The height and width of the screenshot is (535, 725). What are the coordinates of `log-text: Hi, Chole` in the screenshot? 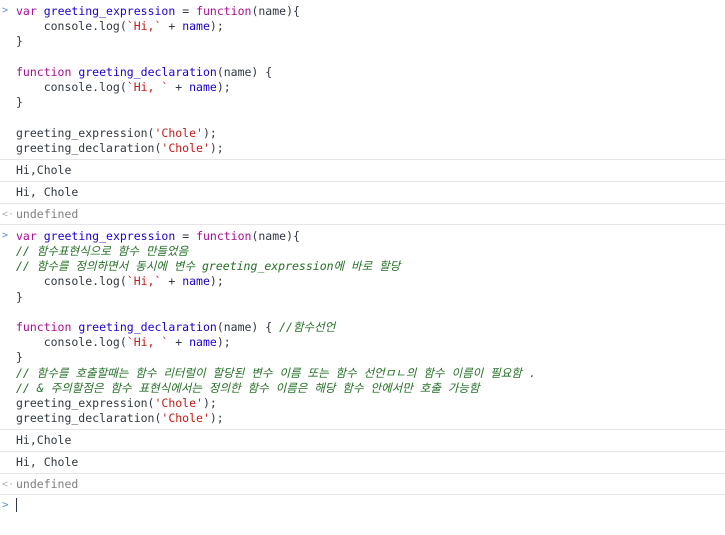 It's located at (47, 191).